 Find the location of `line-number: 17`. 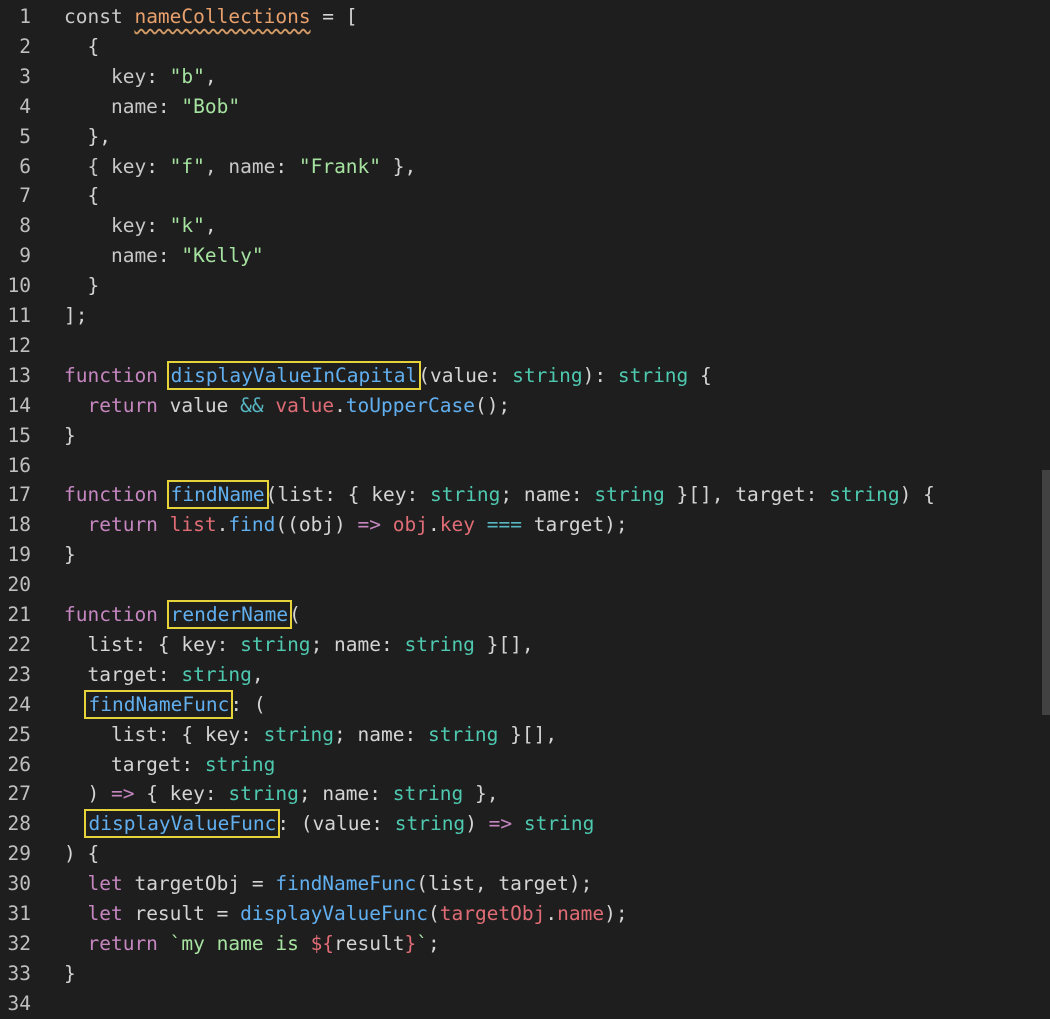

line-number: 17 is located at coordinates (19, 495).